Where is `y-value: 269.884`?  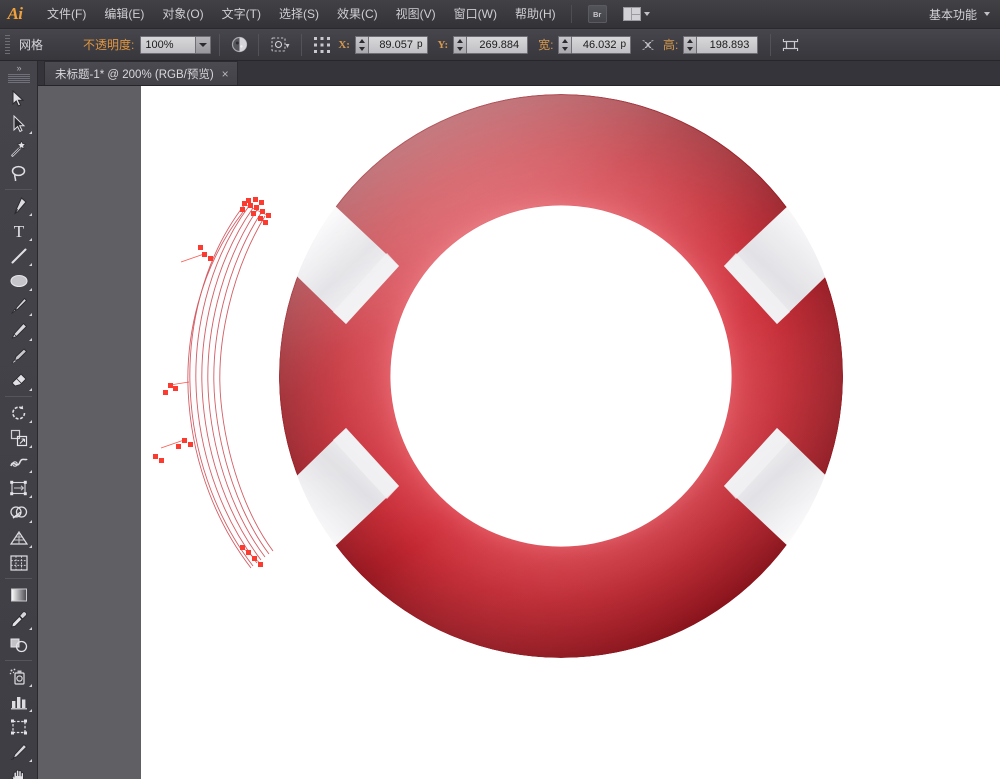
y-value: 269.884 is located at coordinates (499, 44).